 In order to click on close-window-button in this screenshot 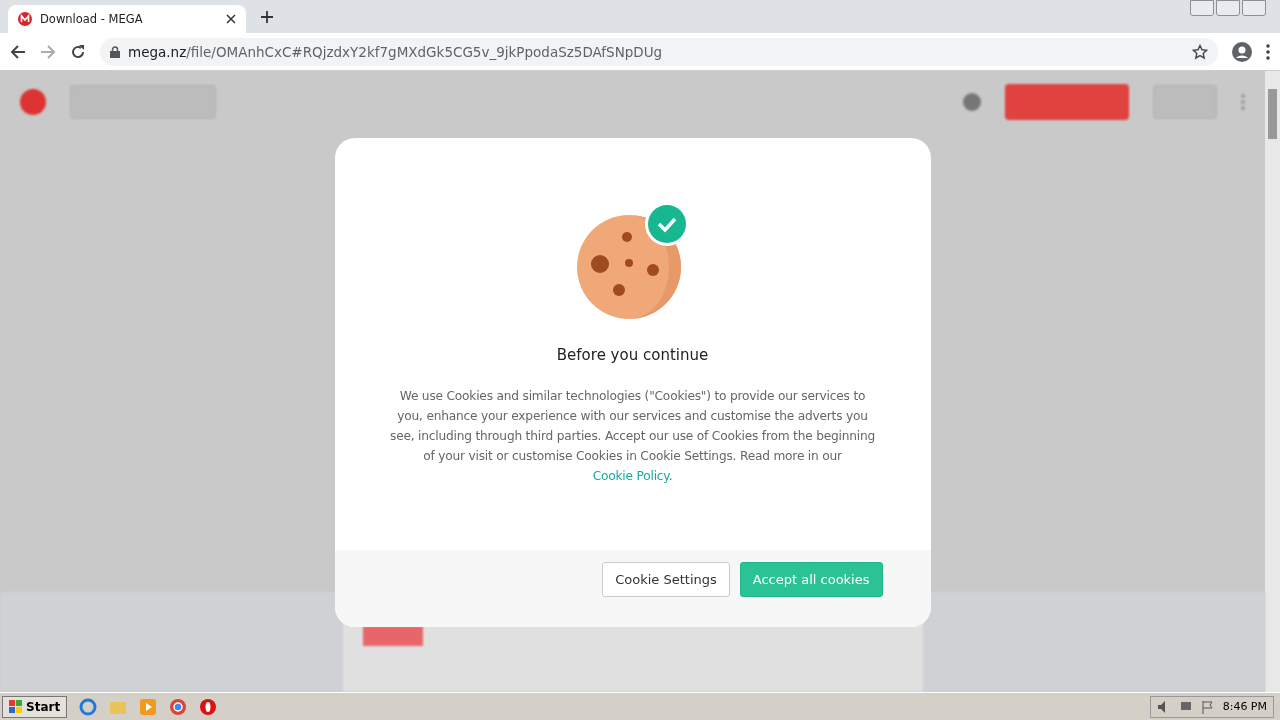, I will do `click(1254, 8)`.